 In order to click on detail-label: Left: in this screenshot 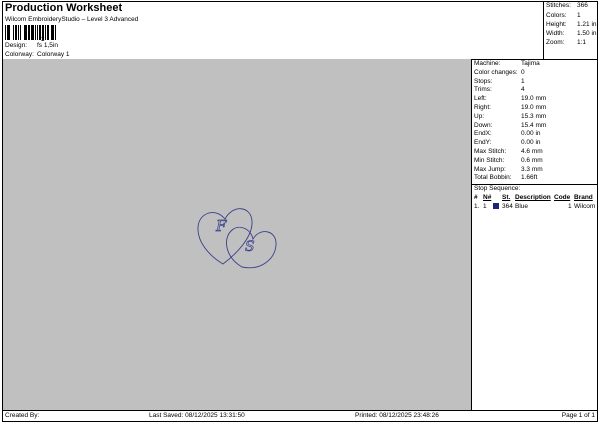, I will do `click(480, 99)`.